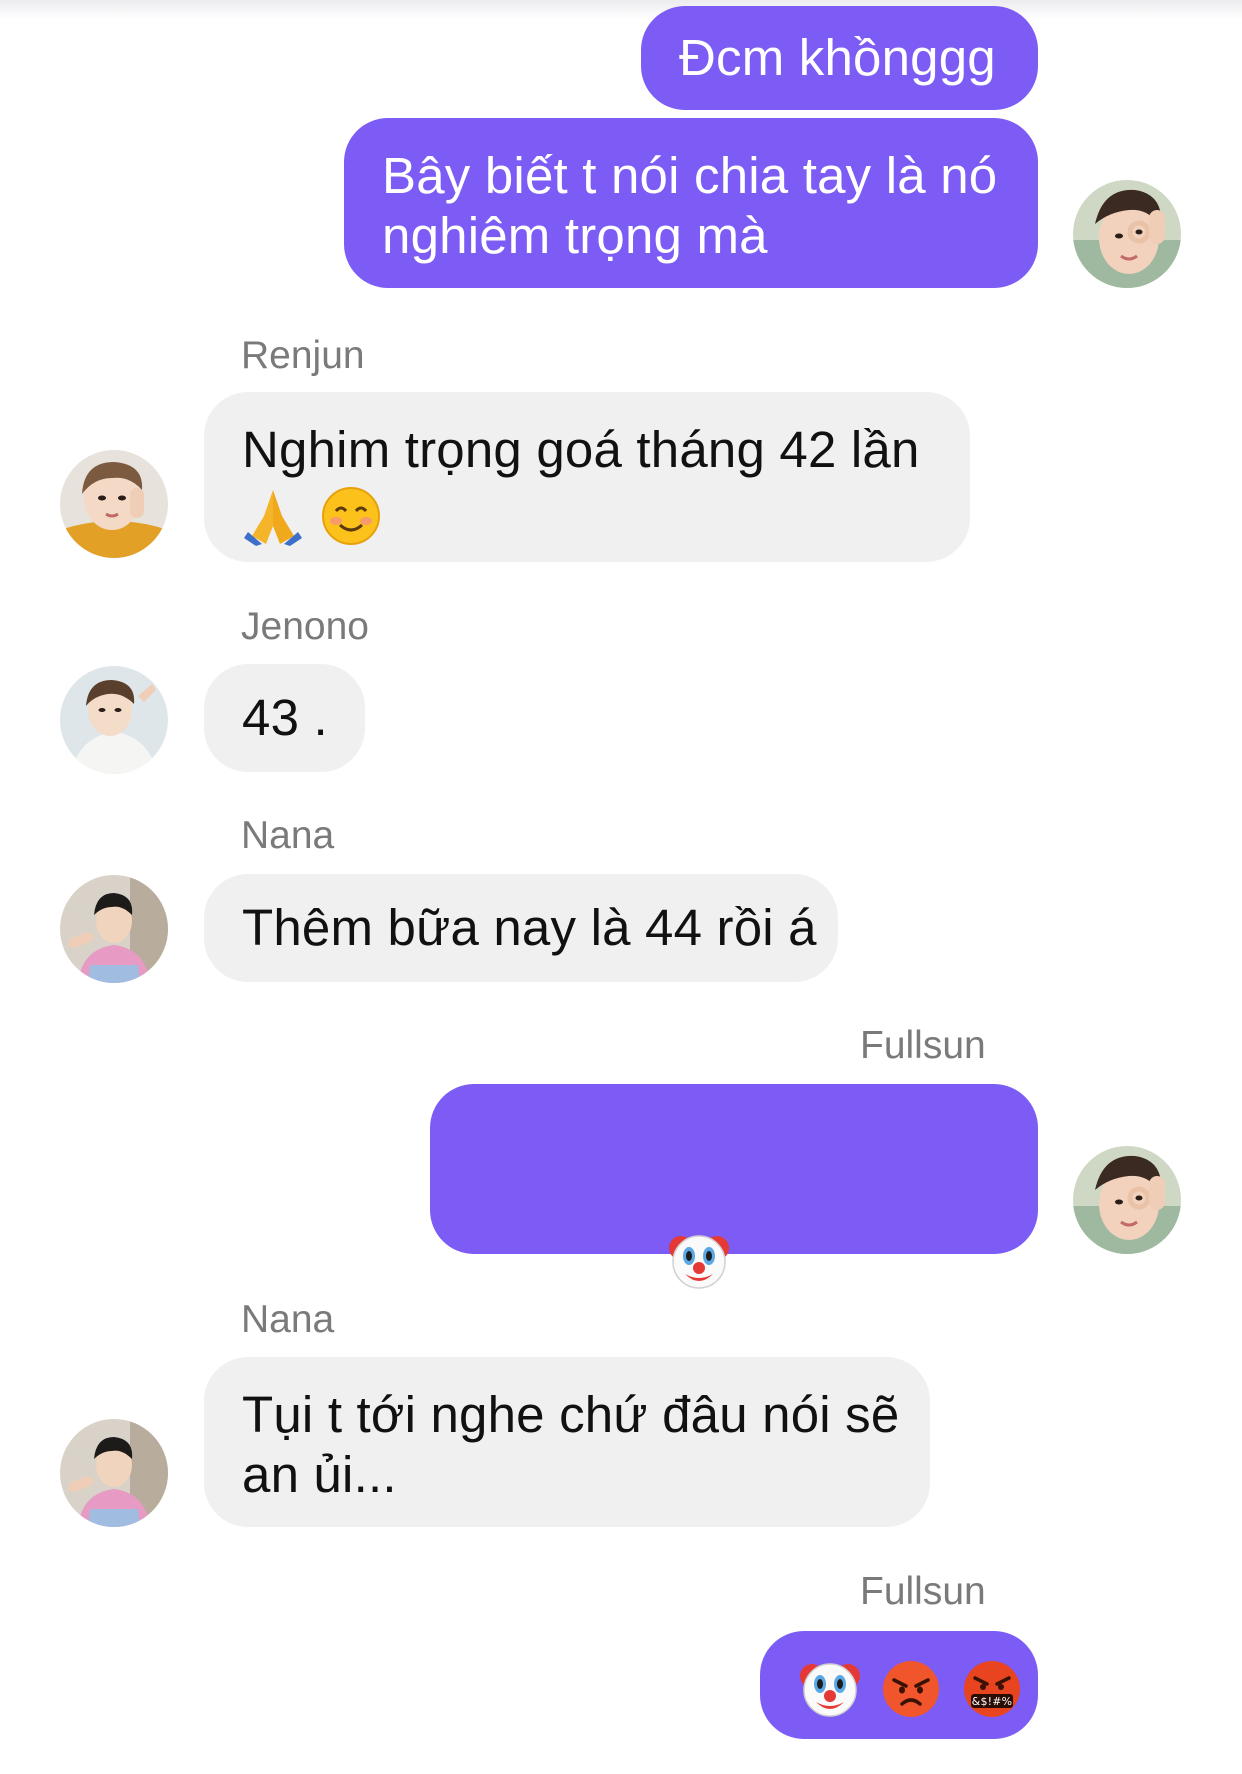  What do you see at coordinates (621, 10) in the screenshot?
I see `top-shadow` at bounding box center [621, 10].